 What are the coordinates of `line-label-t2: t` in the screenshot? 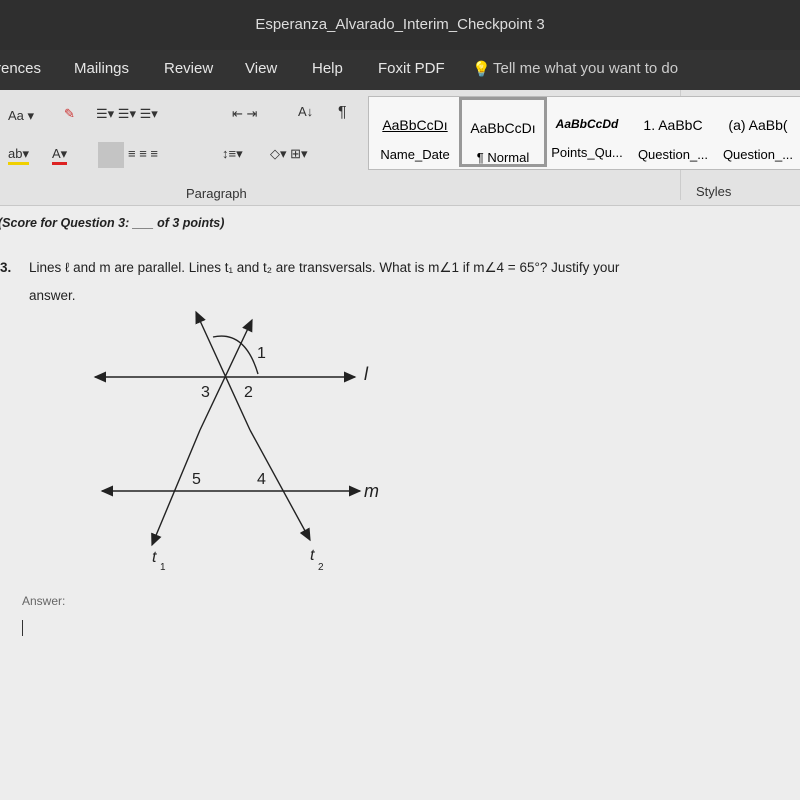 It's located at (312, 555).